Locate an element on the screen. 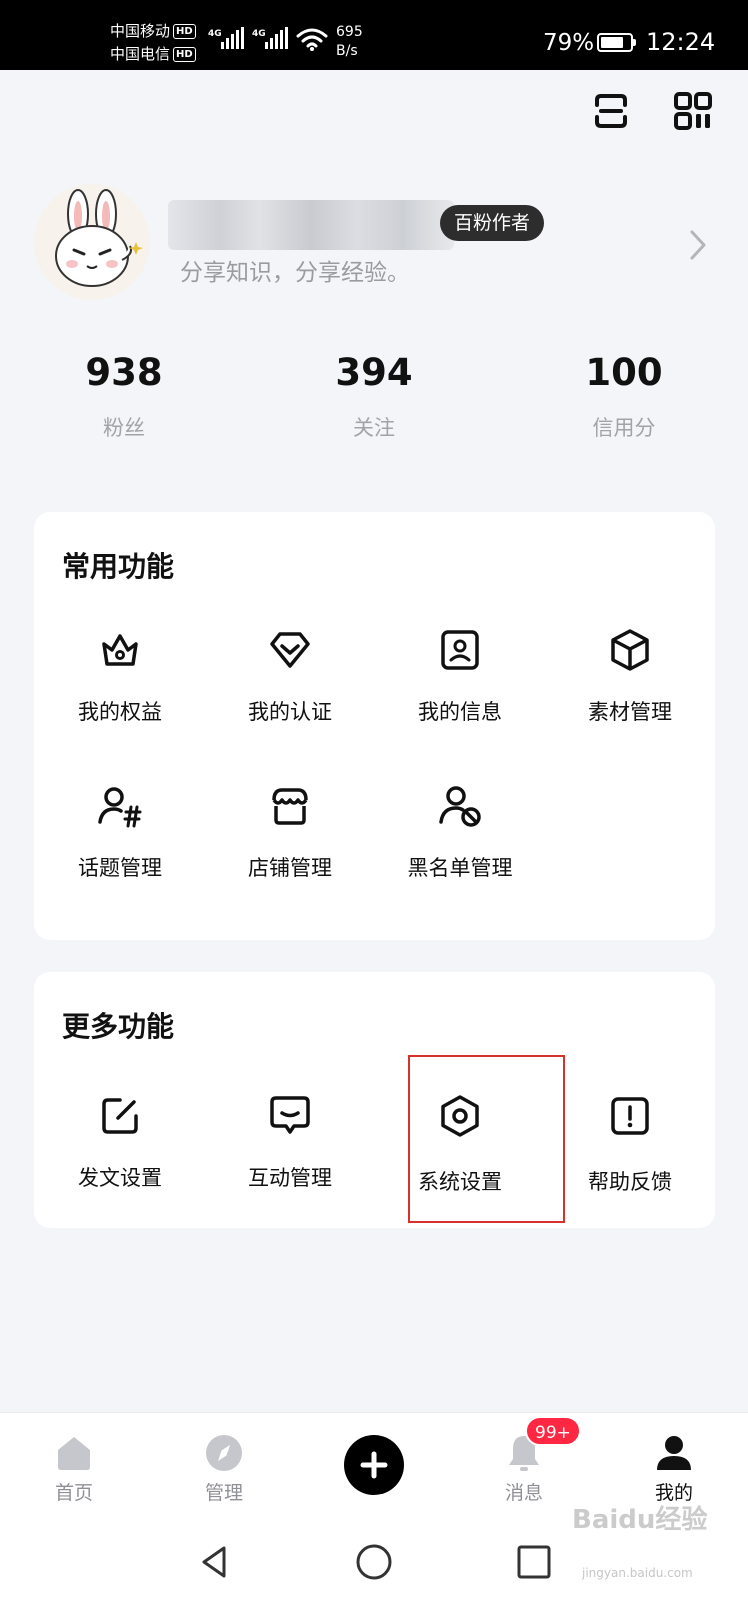  function-label: 素材管理 is located at coordinates (630, 712).